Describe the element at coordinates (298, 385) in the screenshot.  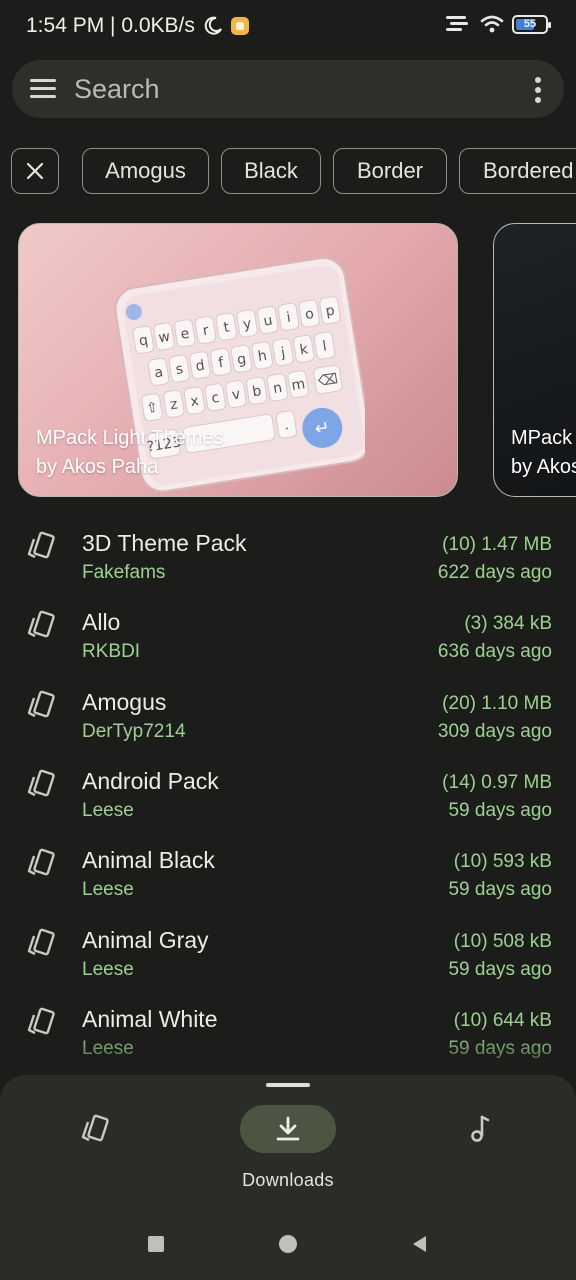
I see `key-label: m` at that location.